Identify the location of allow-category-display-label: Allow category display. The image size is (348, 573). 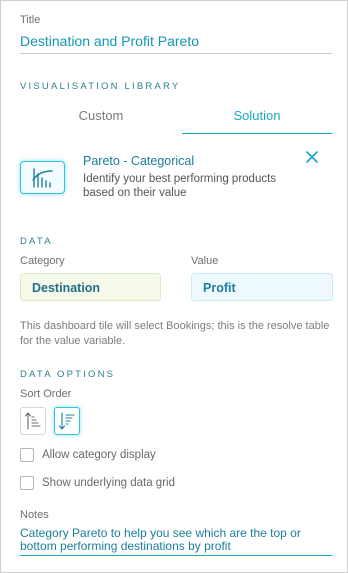
(99, 455).